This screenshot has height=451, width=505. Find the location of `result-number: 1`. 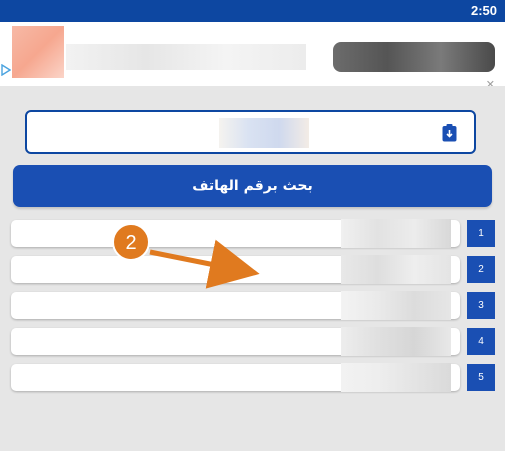

result-number: 1 is located at coordinates (481, 233).